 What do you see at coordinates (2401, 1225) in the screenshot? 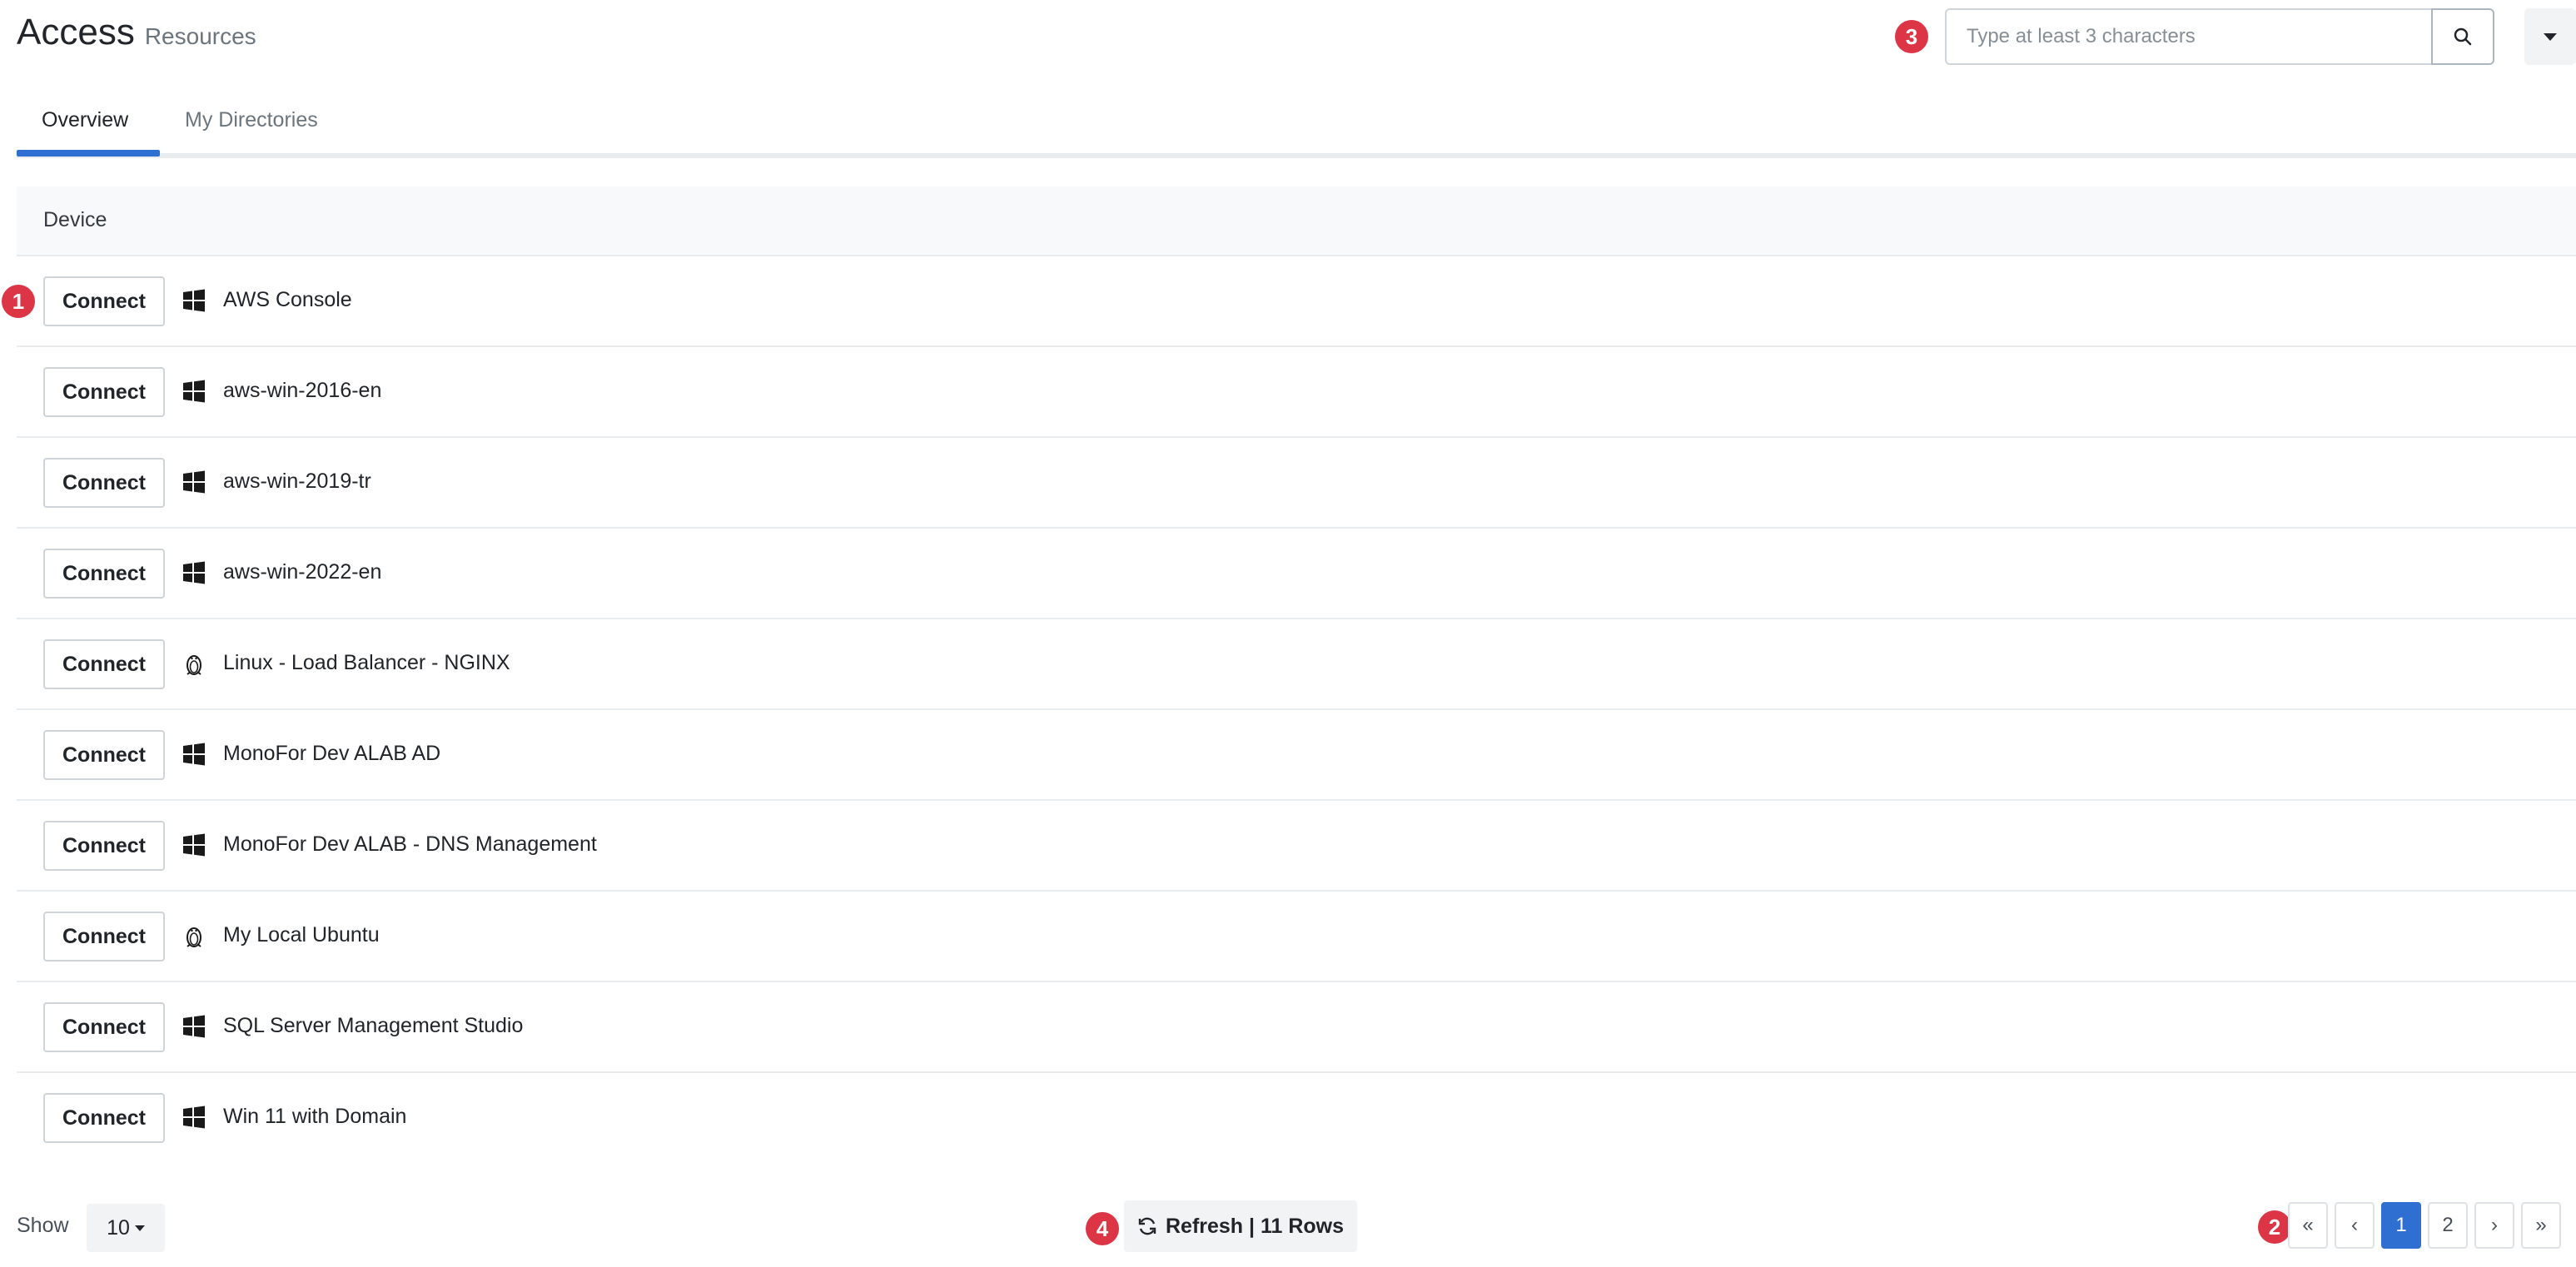
I see `page-button-1: 1` at bounding box center [2401, 1225].